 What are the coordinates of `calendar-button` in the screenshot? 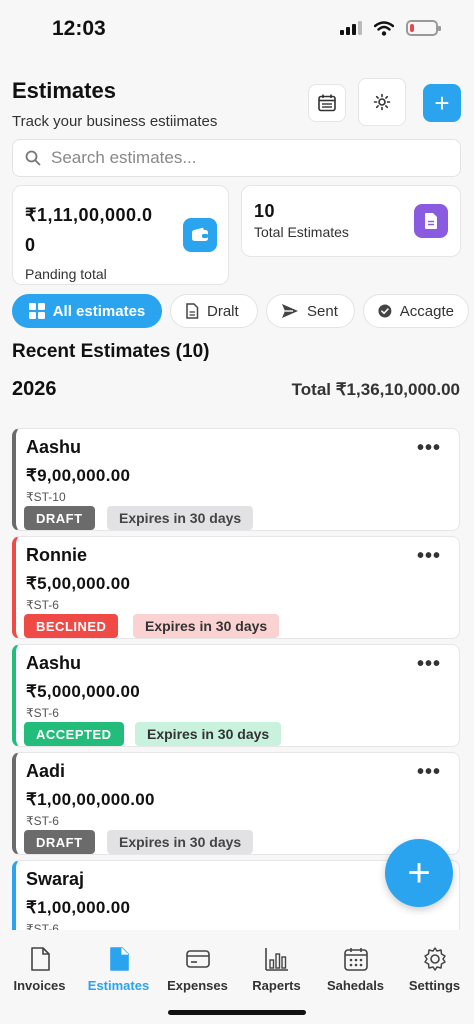 It's located at (327, 103).